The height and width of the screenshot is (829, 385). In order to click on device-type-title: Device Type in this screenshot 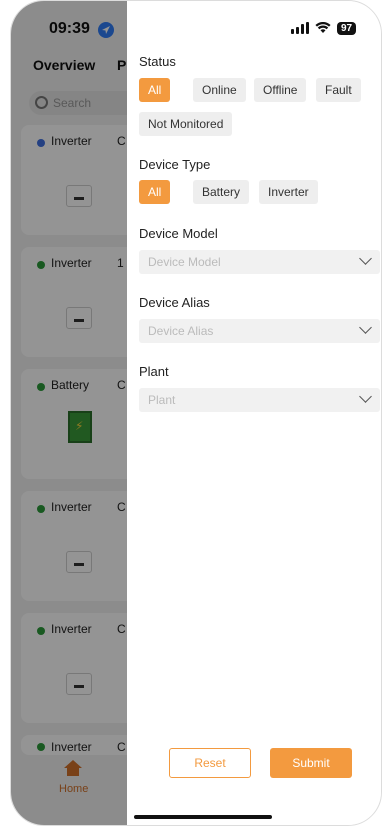, I will do `click(175, 164)`.